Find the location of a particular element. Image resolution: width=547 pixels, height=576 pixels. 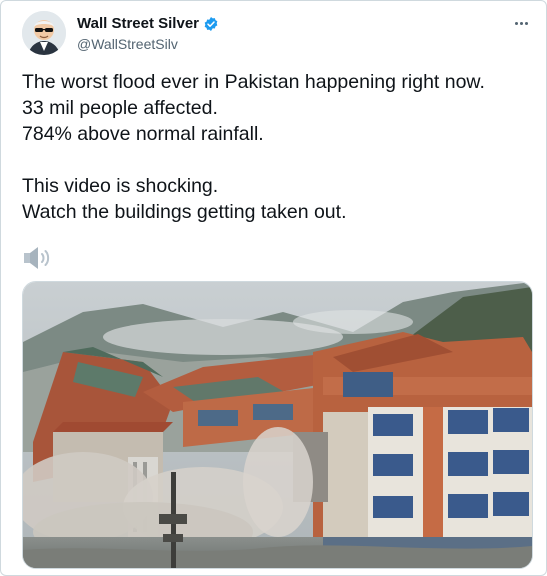

more-options-icon is located at coordinates (521, 23).